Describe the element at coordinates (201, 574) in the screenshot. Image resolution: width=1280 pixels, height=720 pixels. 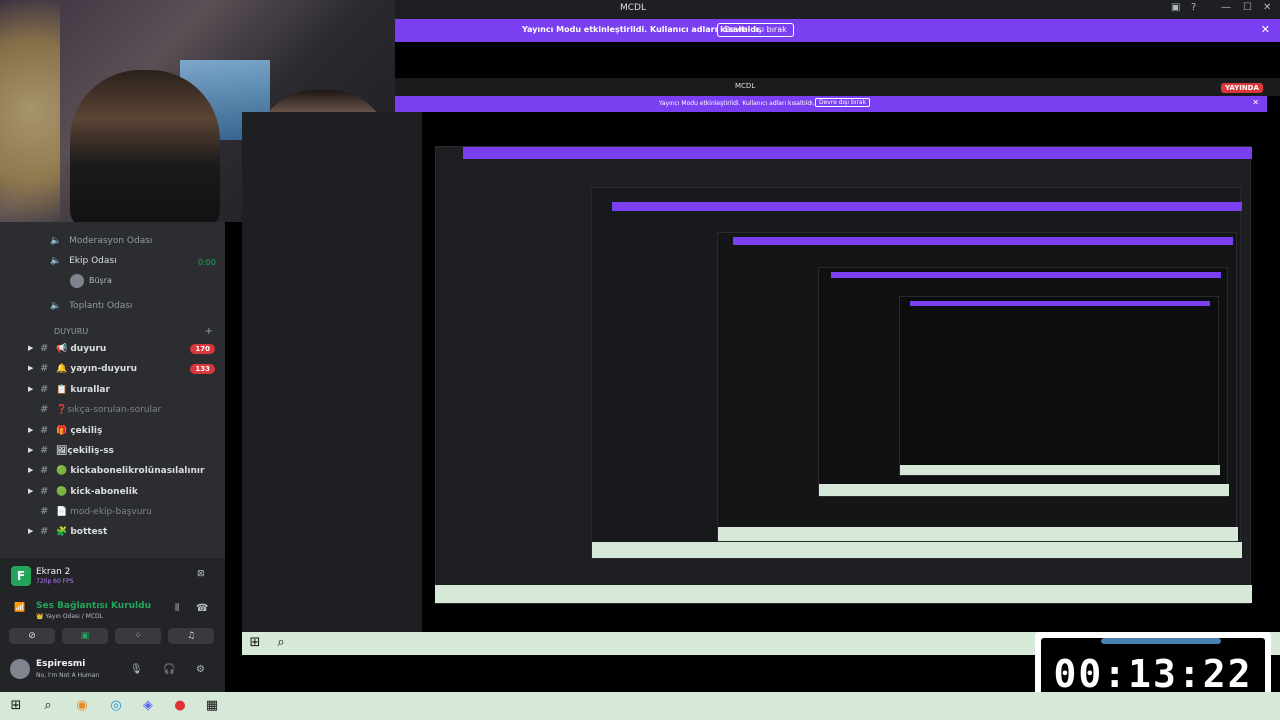
I see `stop-stream-icon: ⊠` at that location.